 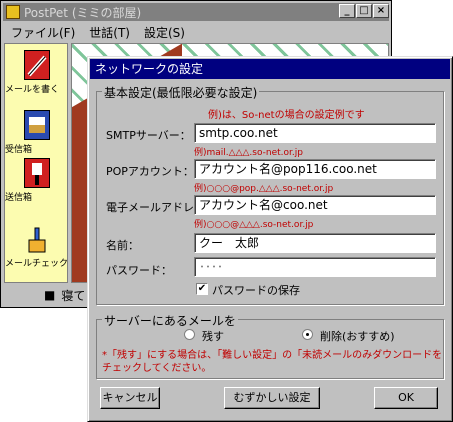 I want to click on pencil-icon, so click(x=37, y=65).